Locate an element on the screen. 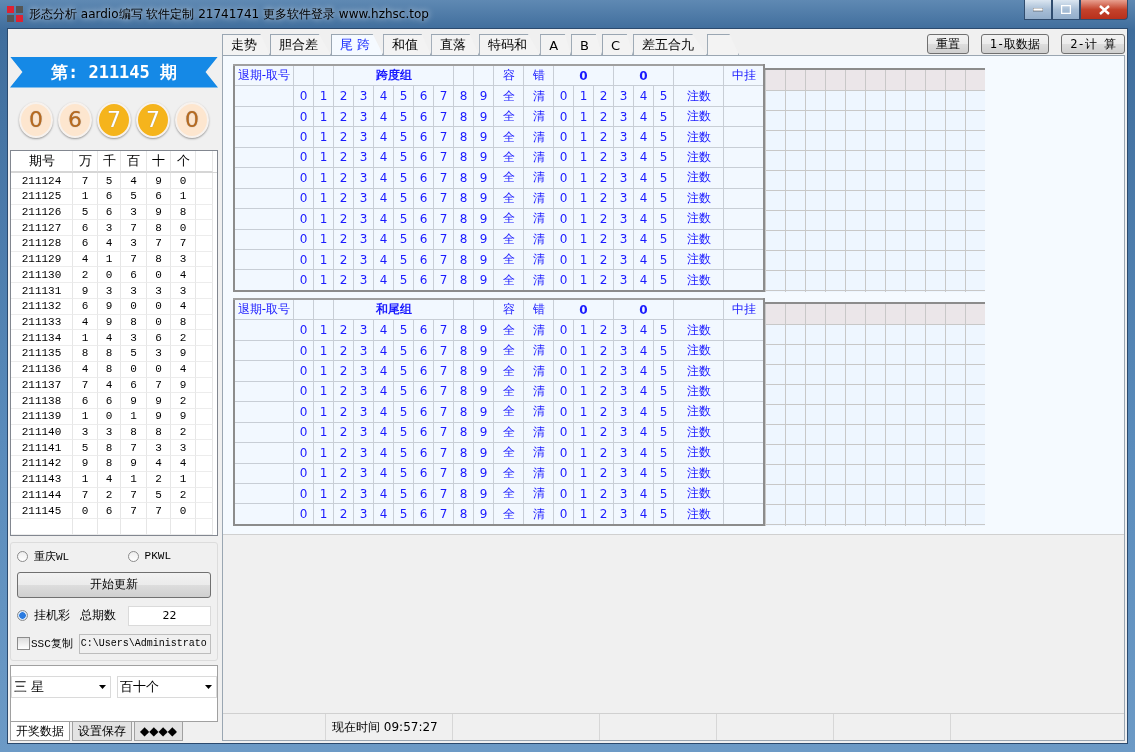 This screenshot has width=1135, height=752. toolbar-button: 重置 is located at coordinates (947, 44).